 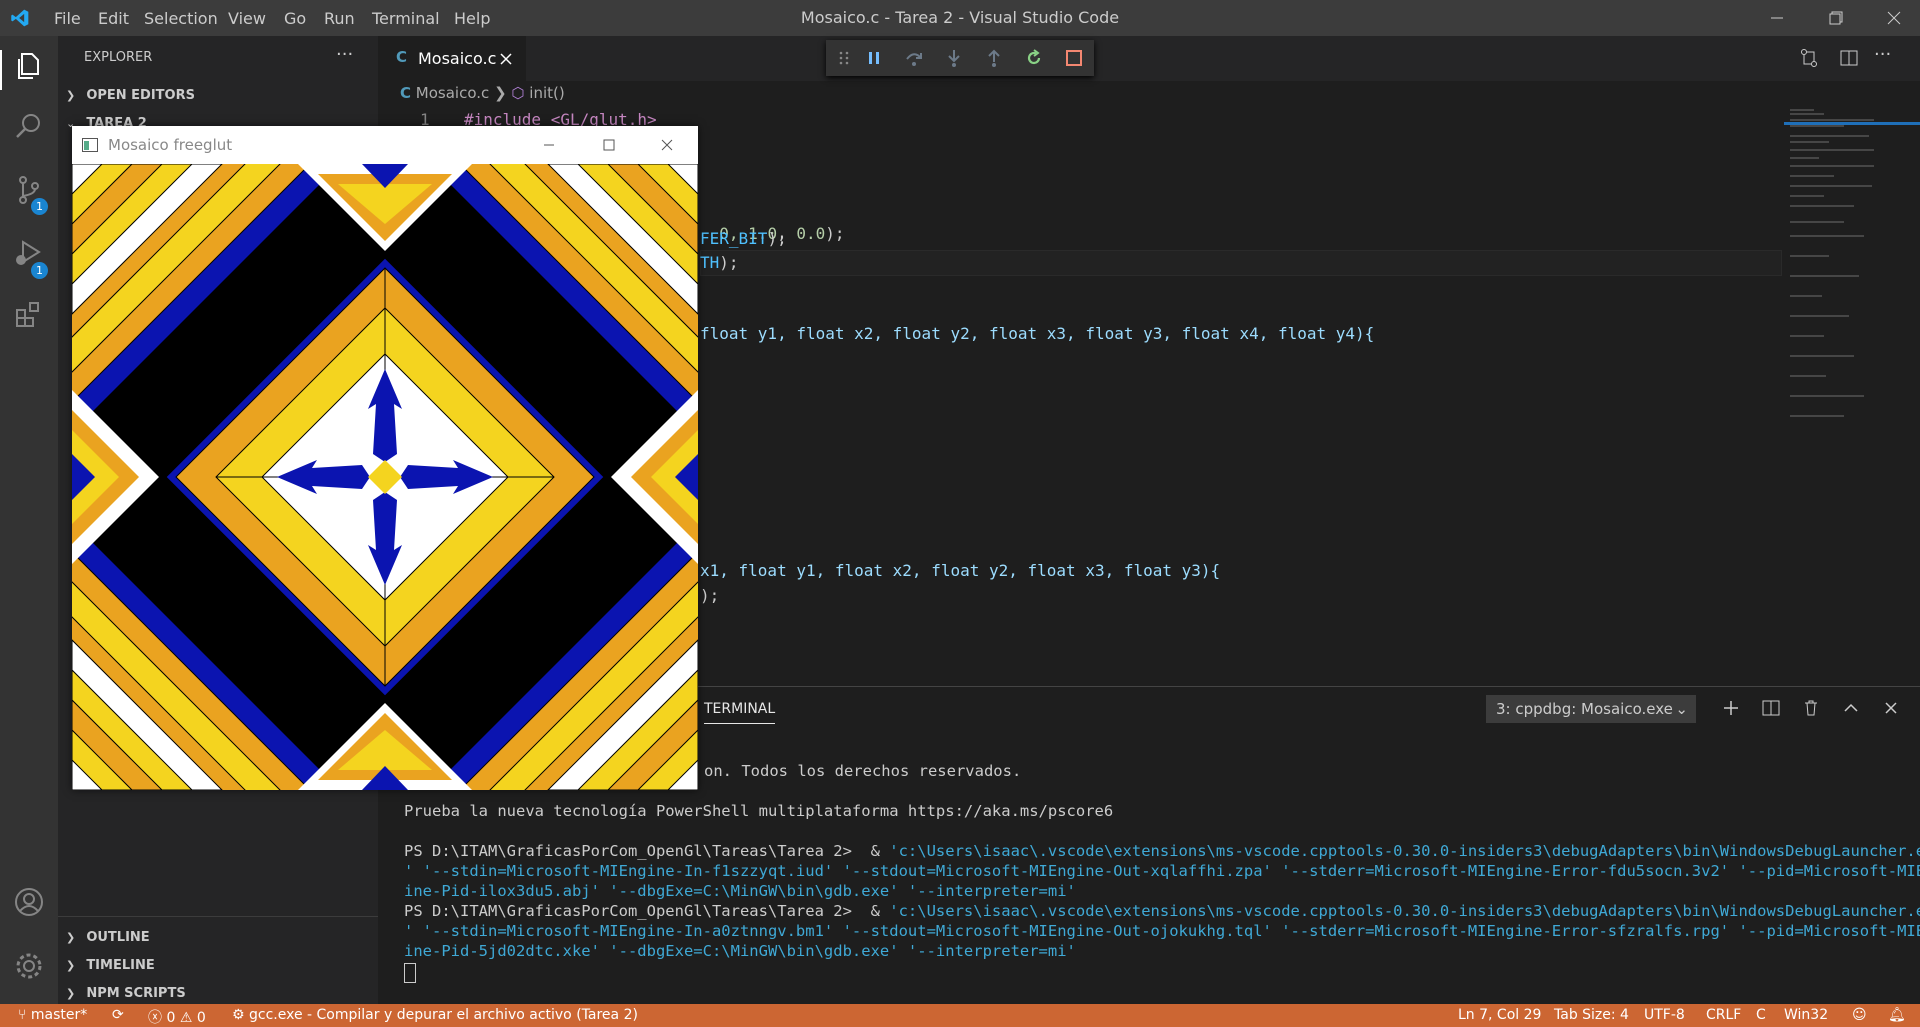 I want to click on menu-run: Run, so click(x=339, y=18).